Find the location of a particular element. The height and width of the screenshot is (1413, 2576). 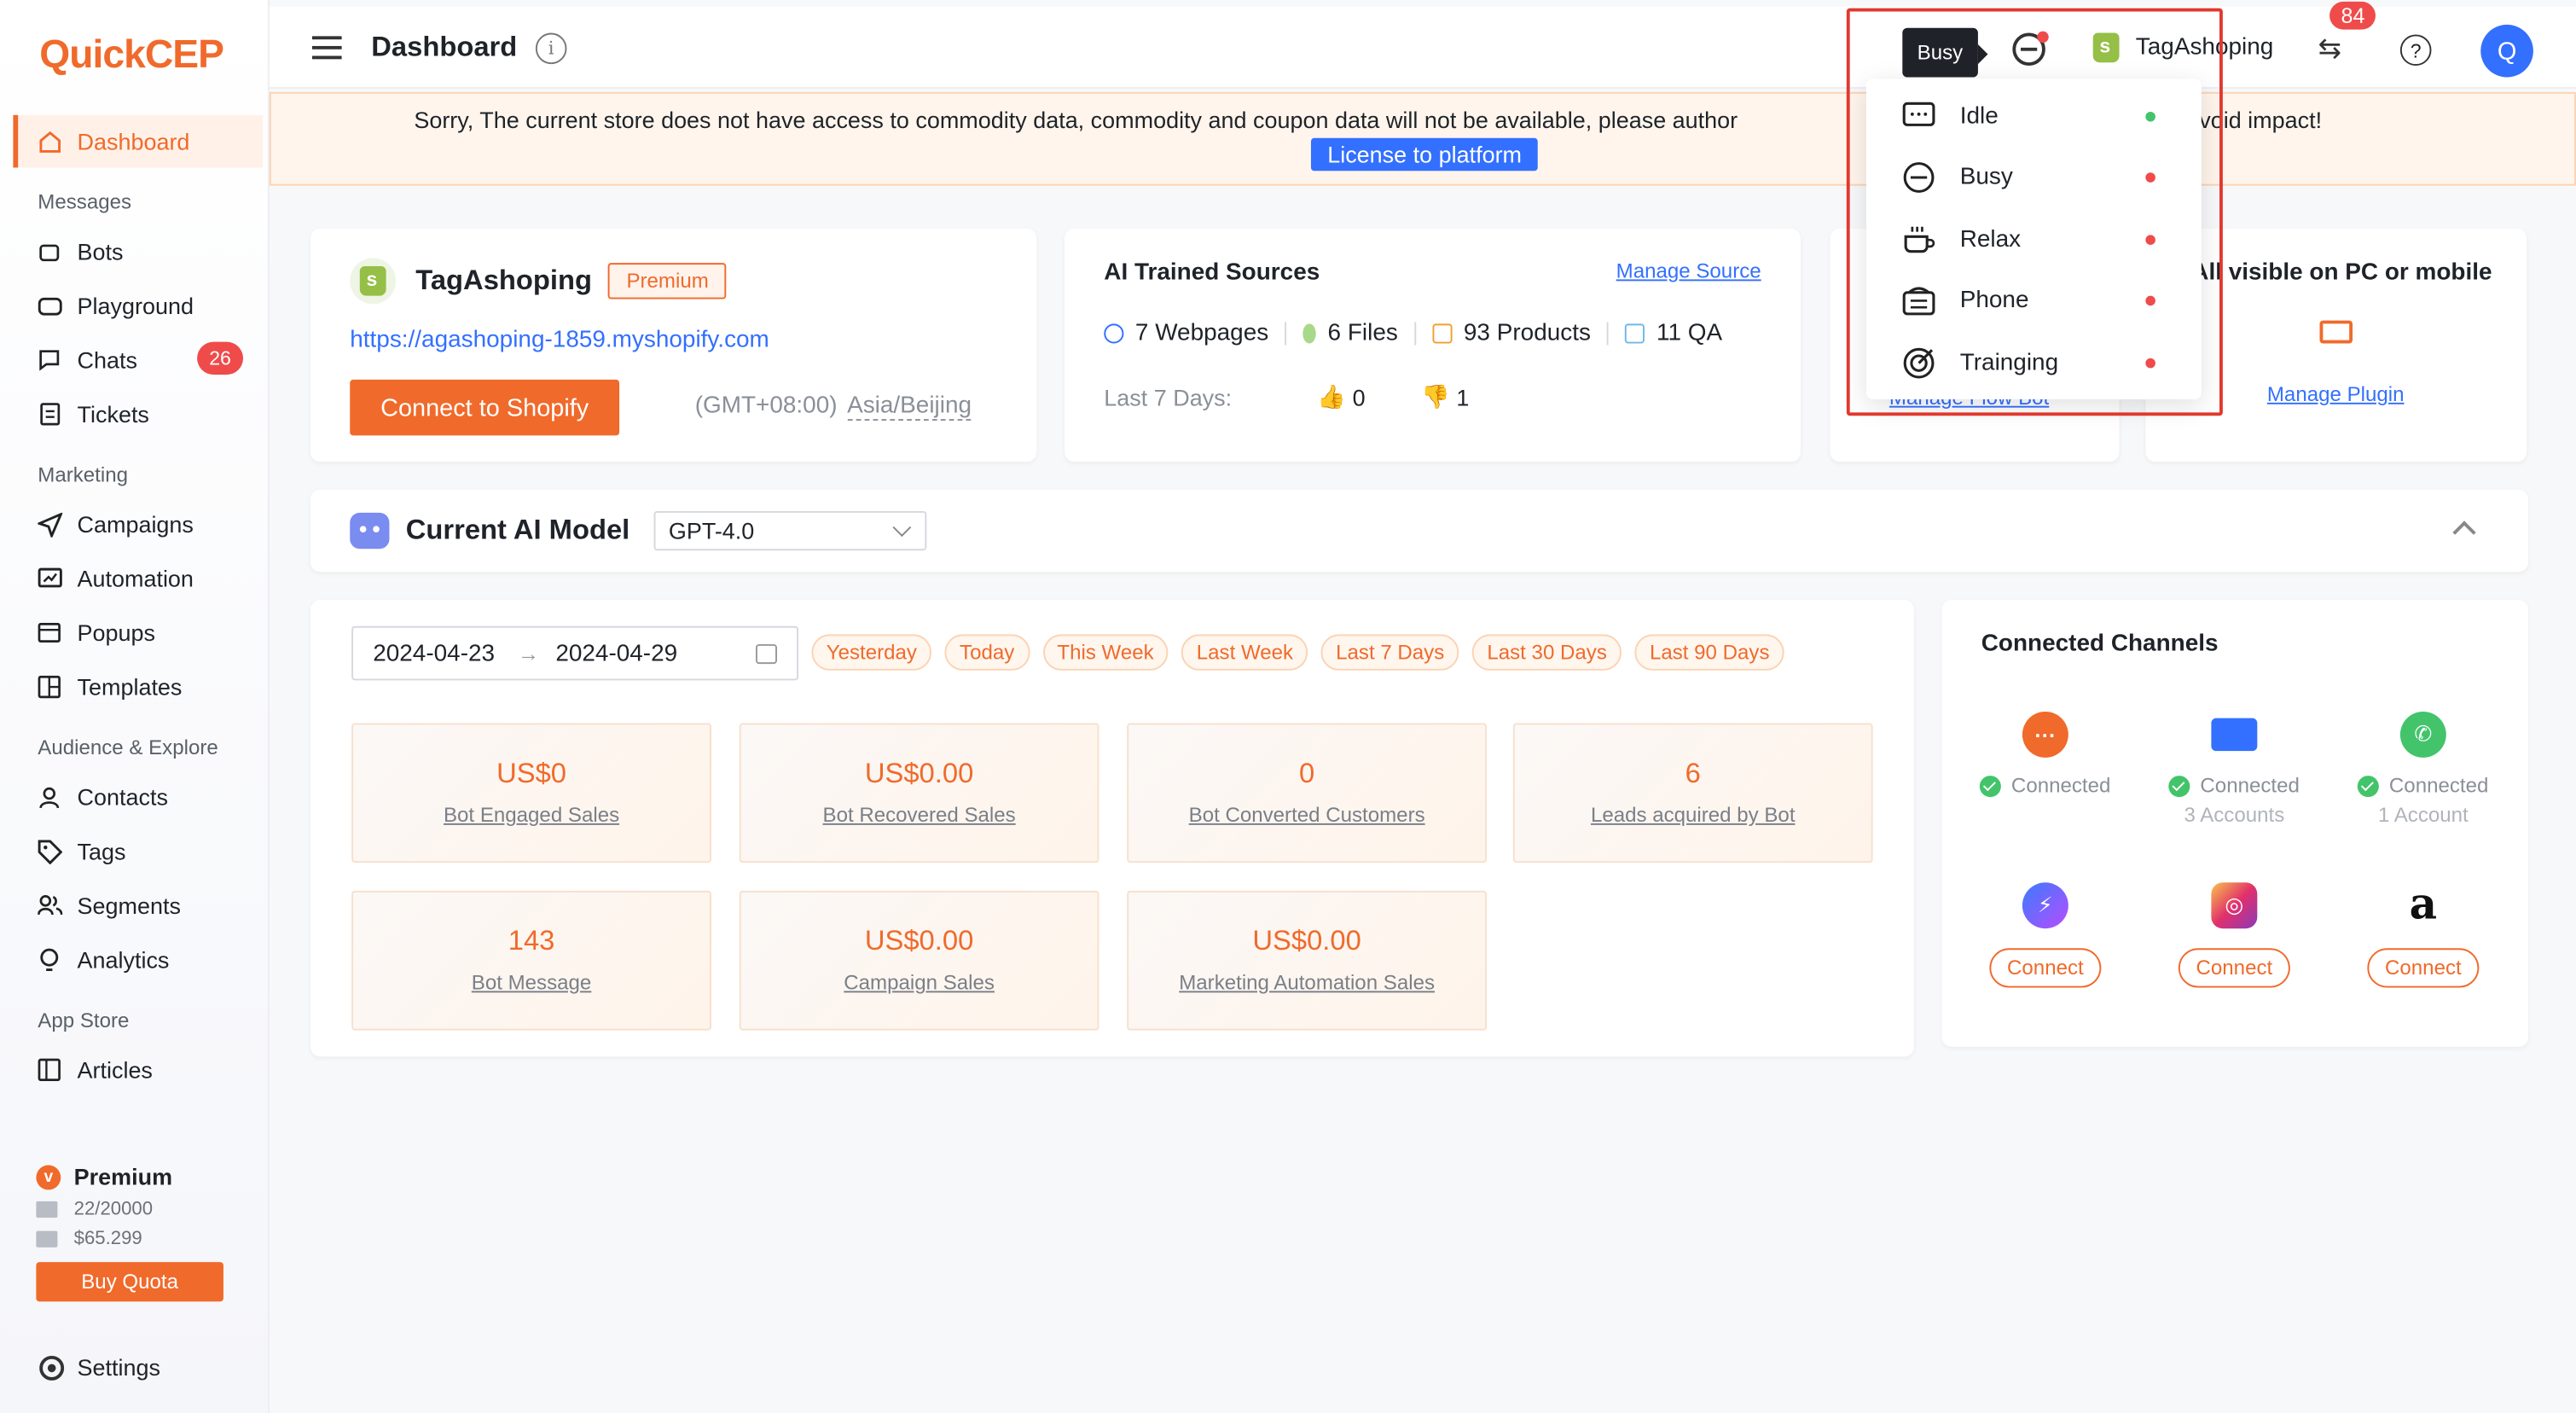

popup-icon is located at coordinates (49, 632).